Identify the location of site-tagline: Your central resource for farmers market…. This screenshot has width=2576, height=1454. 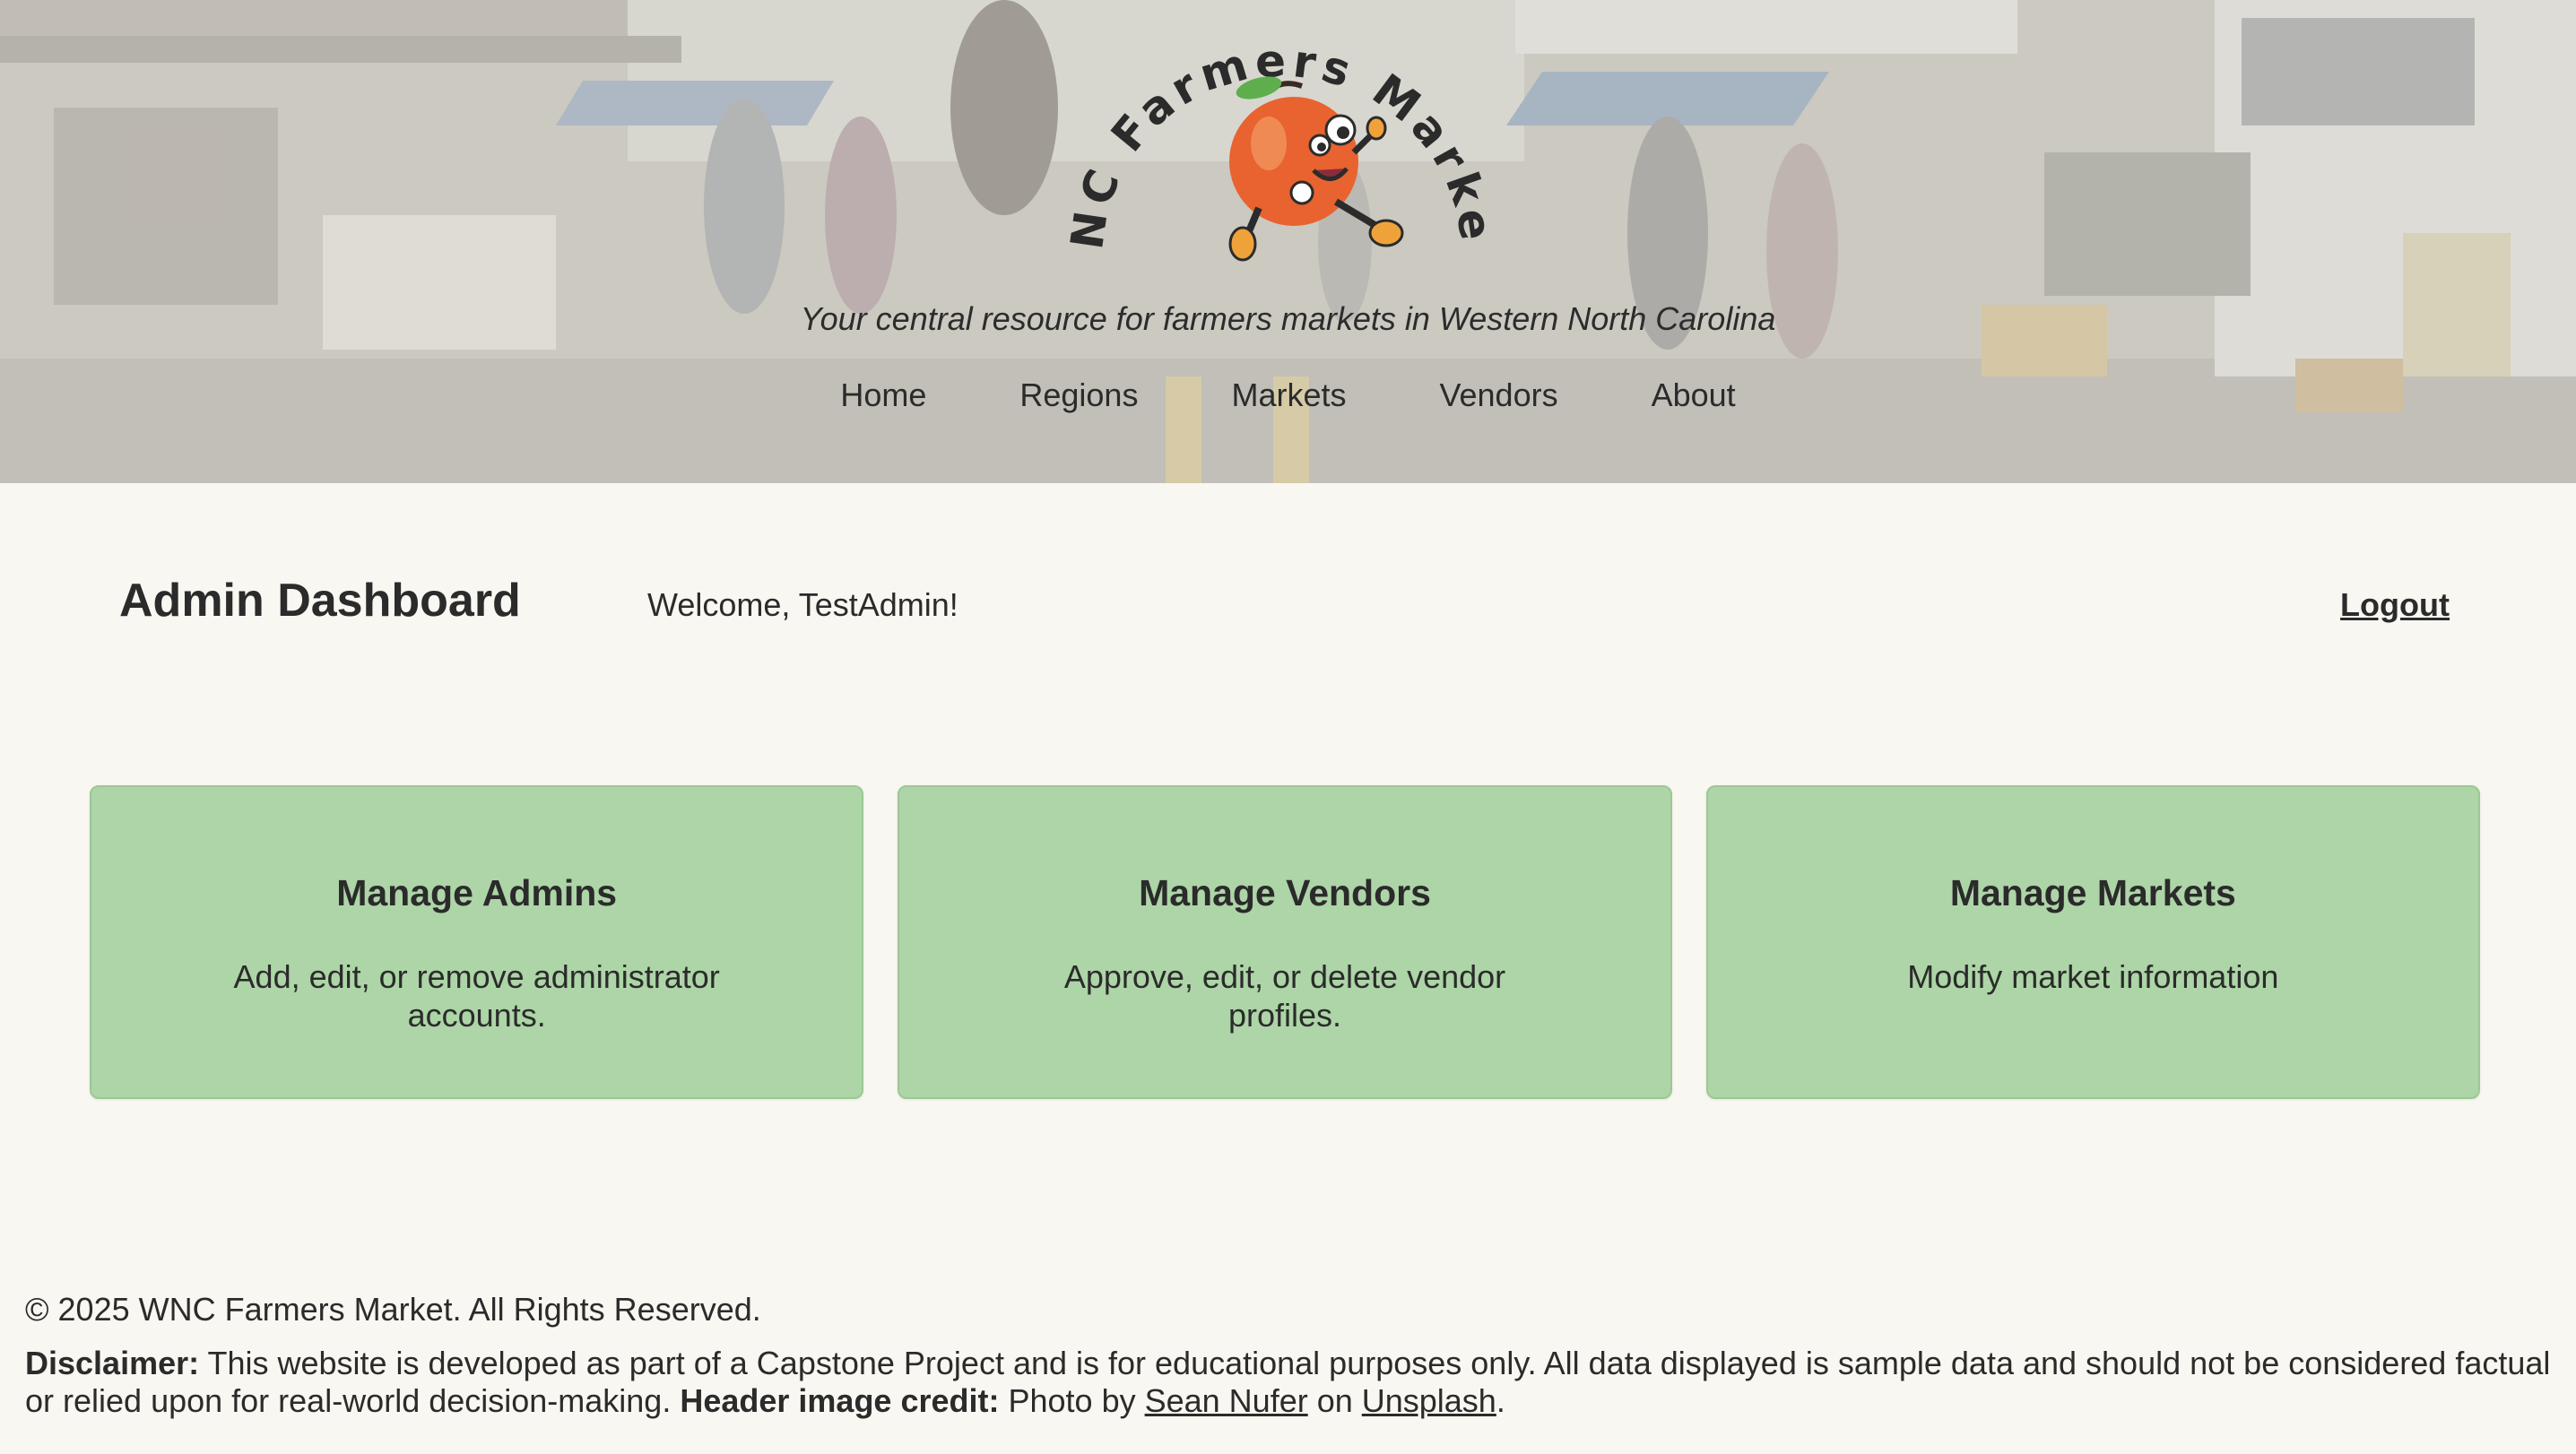
(1288, 318).